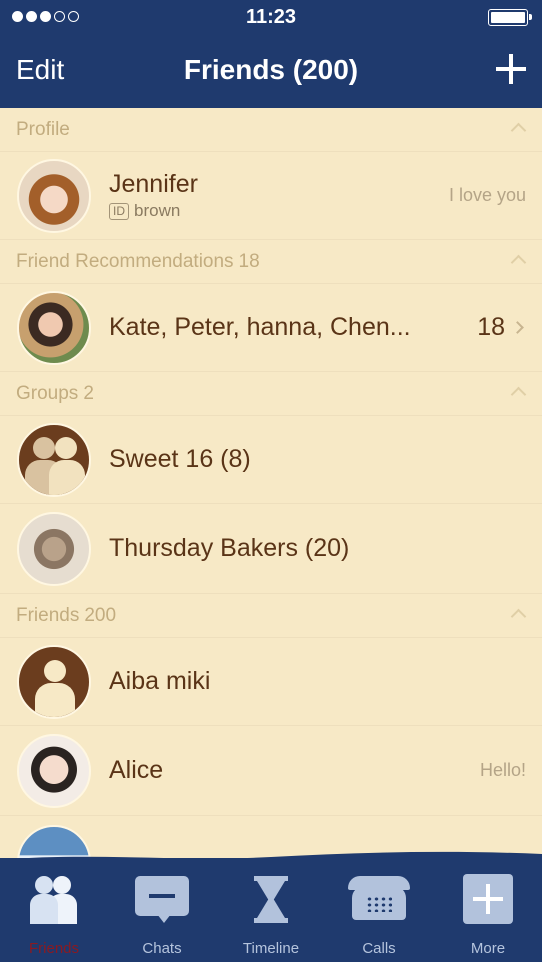 The height and width of the screenshot is (962, 542). Describe the element at coordinates (229, 548) in the screenshot. I see `group-name: Thursday Bakers (20)` at that location.